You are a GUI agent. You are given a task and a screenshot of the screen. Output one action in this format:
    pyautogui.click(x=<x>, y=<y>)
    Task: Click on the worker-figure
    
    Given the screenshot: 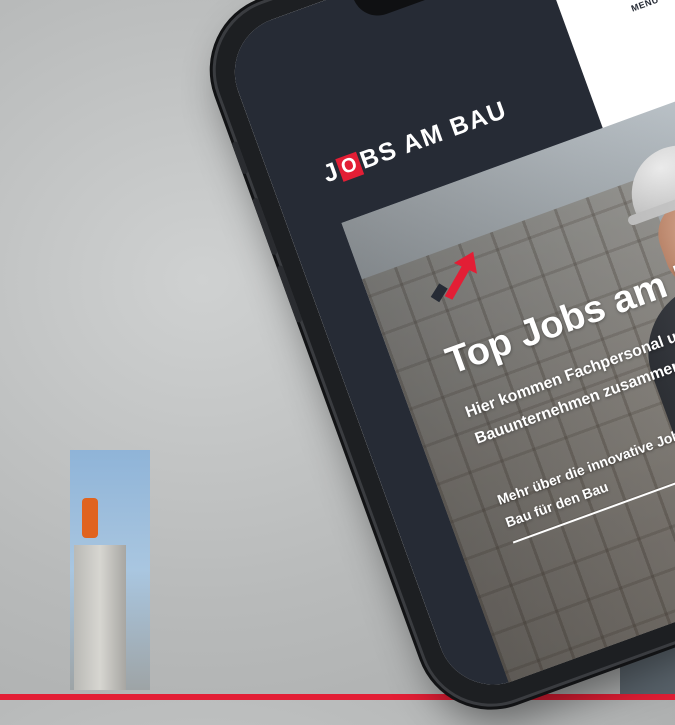 What is the action you would take?
    pyautogui.click(x=90, y=518)
    